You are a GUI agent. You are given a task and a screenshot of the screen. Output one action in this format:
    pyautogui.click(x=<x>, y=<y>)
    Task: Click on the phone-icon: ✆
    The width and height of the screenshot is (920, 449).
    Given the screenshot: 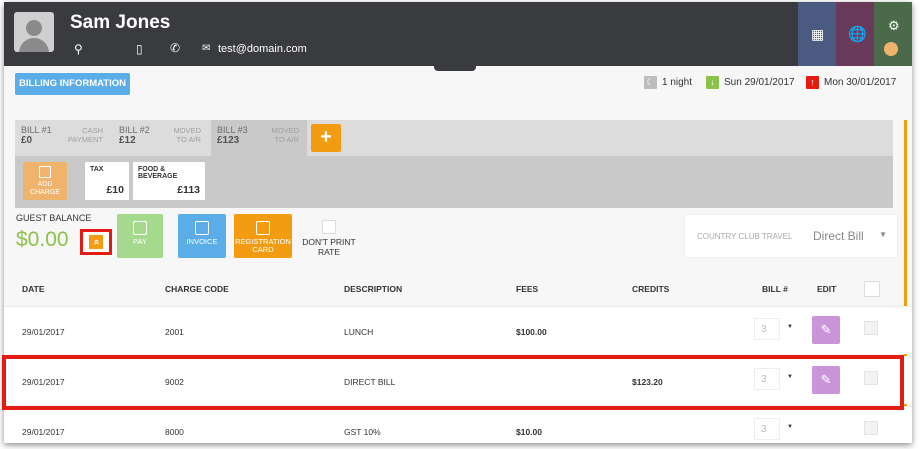 What is the action you would take?
    pyautogui.click(x=175, y=48)
    